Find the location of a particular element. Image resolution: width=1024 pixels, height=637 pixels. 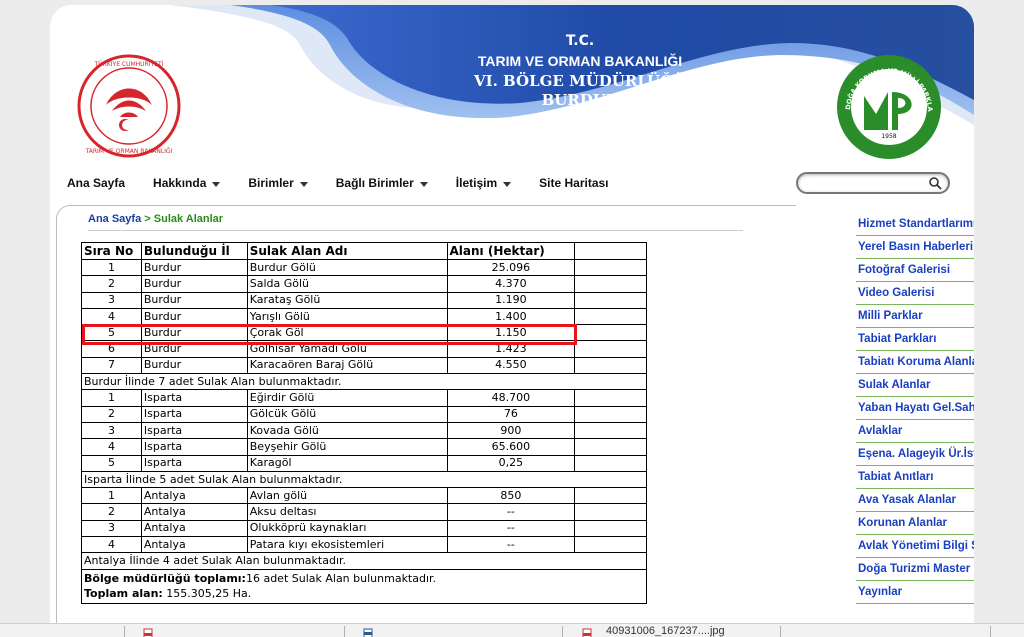

sidebar-link: Milli Parklar is located at coordinates (915, 316).